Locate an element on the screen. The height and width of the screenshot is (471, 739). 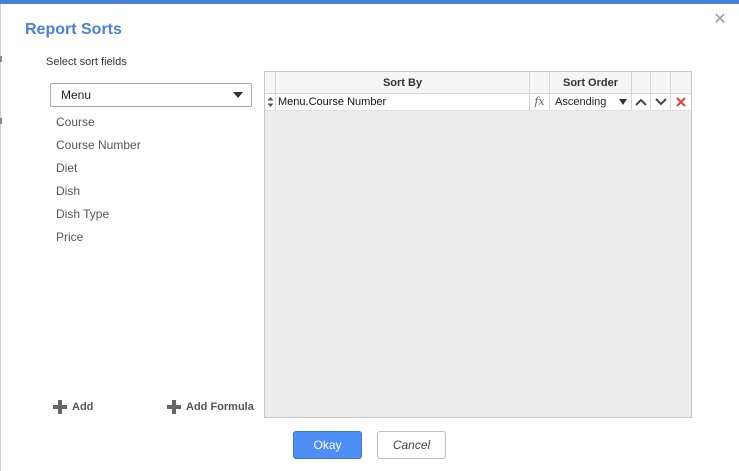
move-up-column-header is located at coordinates (641, 82).